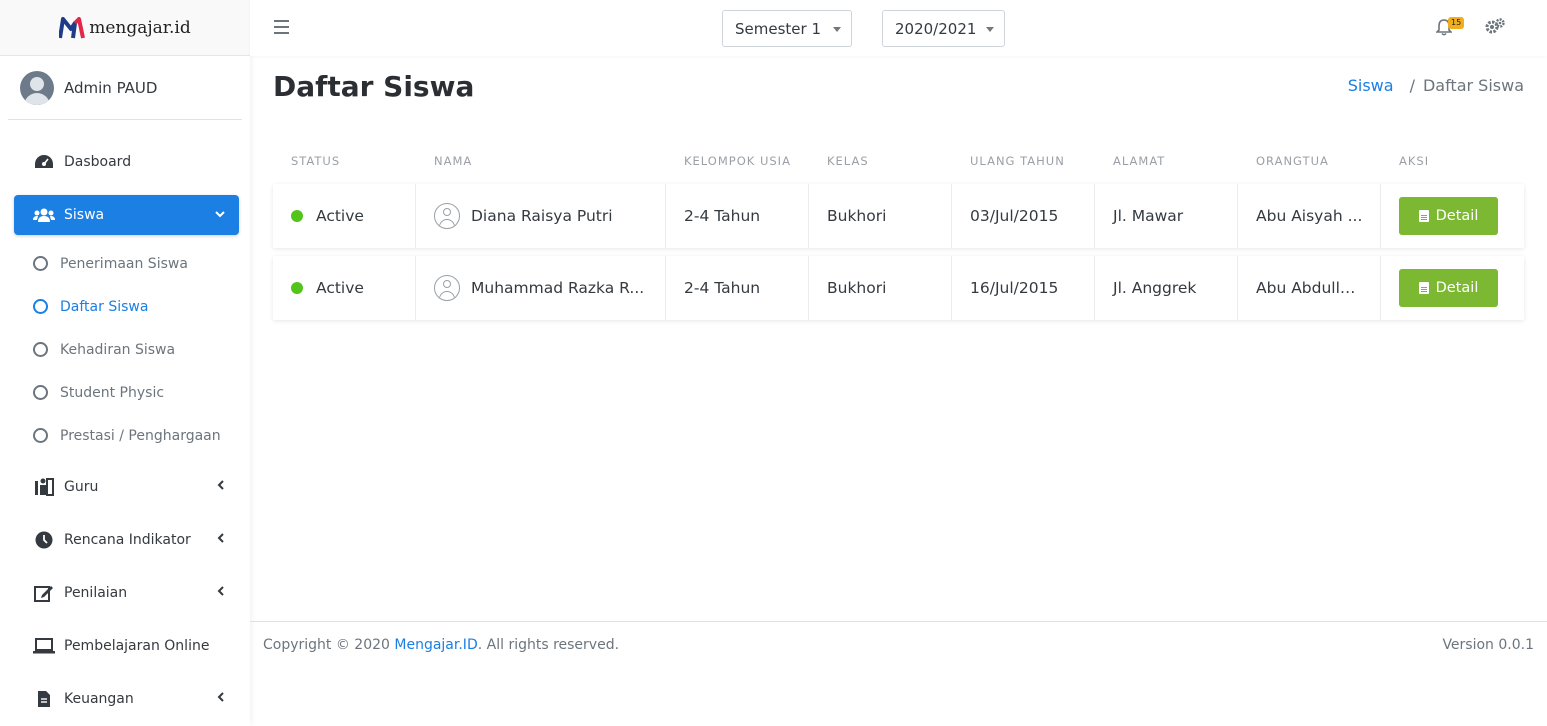 Image resolution: width=1547 pixels, height=726 pixels. I want to click on address-cell: Jl. Anggrek, so click(1166, 288).